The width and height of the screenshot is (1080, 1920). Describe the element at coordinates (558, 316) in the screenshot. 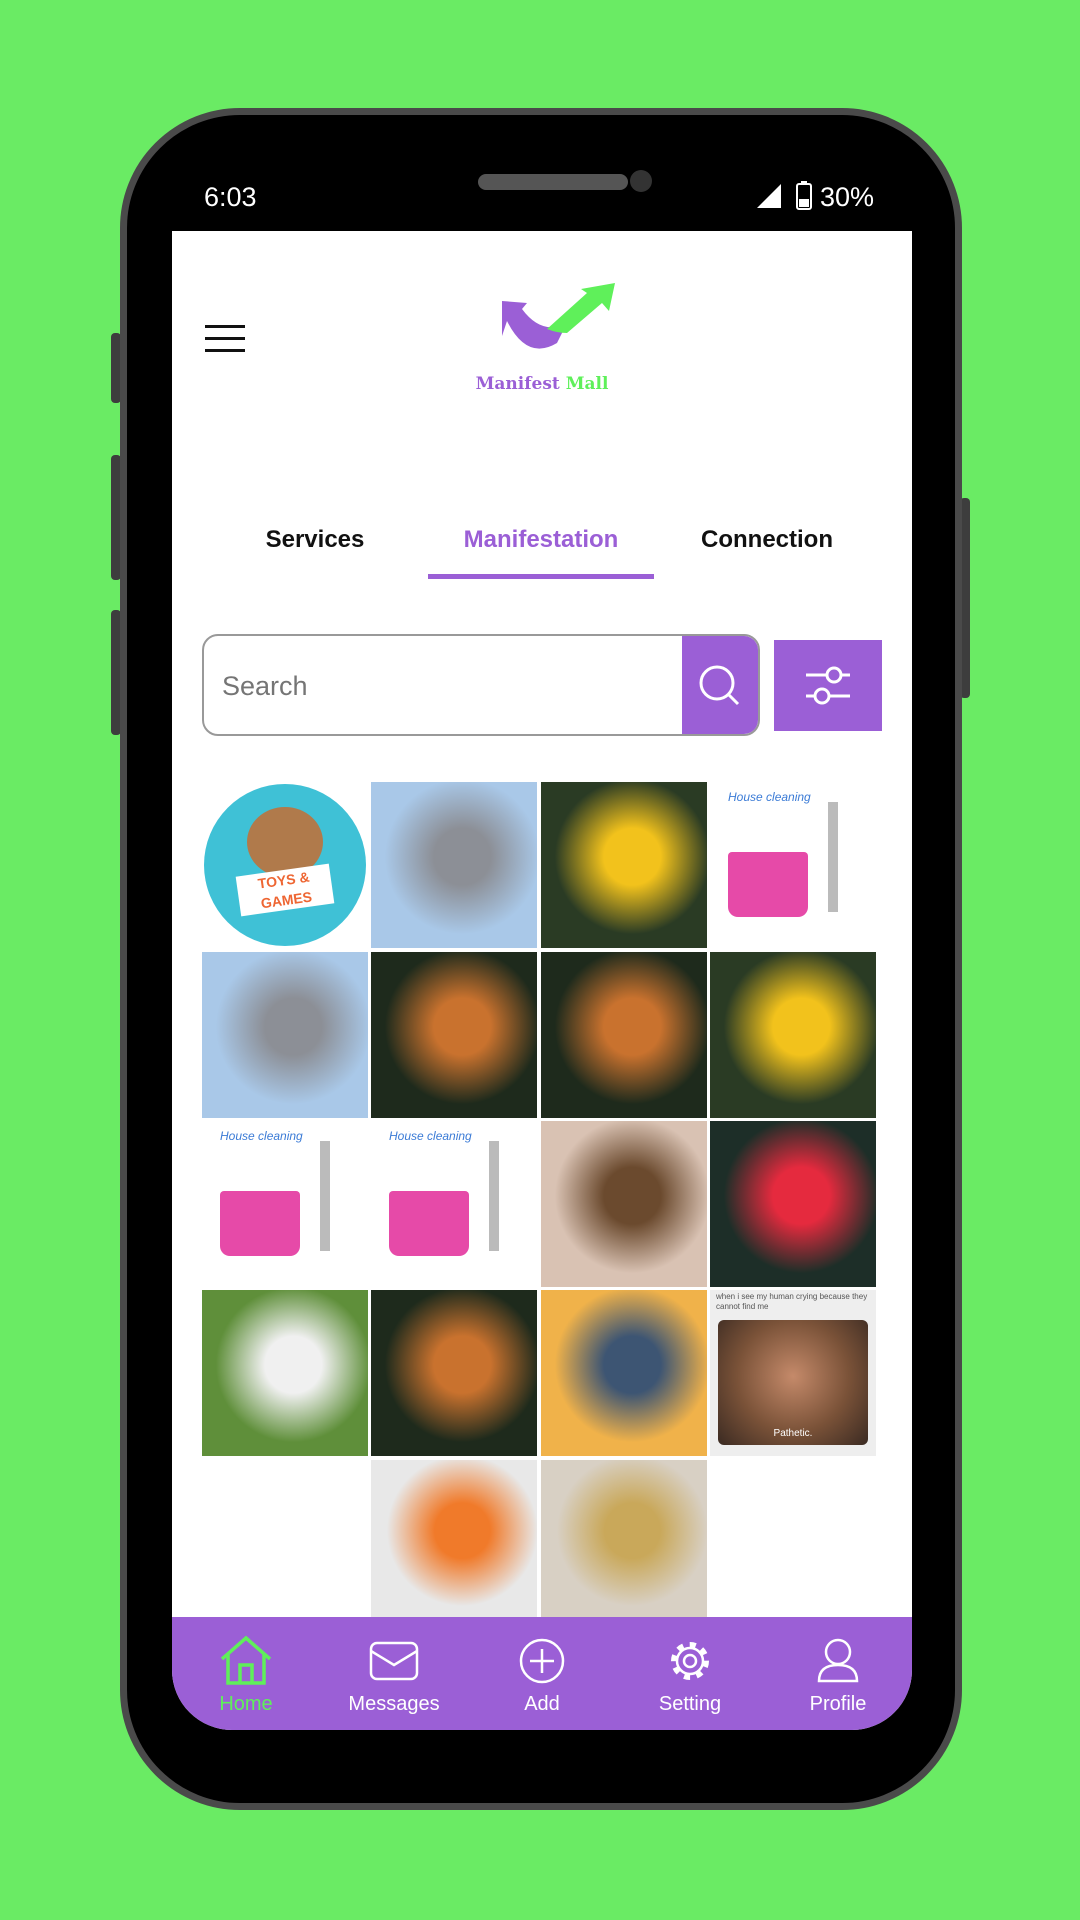

I see `logo-arrows-icon` at that location.